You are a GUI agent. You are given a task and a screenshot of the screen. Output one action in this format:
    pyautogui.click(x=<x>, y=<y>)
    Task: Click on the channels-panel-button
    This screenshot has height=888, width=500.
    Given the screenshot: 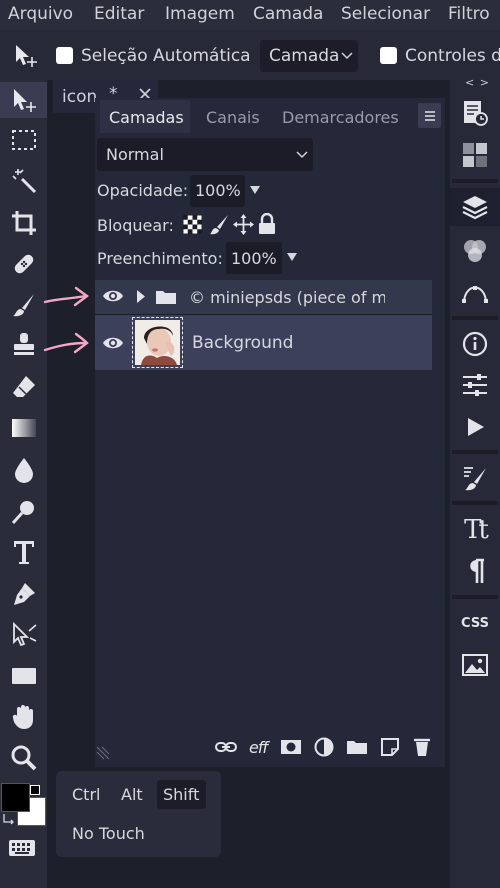 What is the action you would take?
    pyautogui.click(x=475, y=251)
    